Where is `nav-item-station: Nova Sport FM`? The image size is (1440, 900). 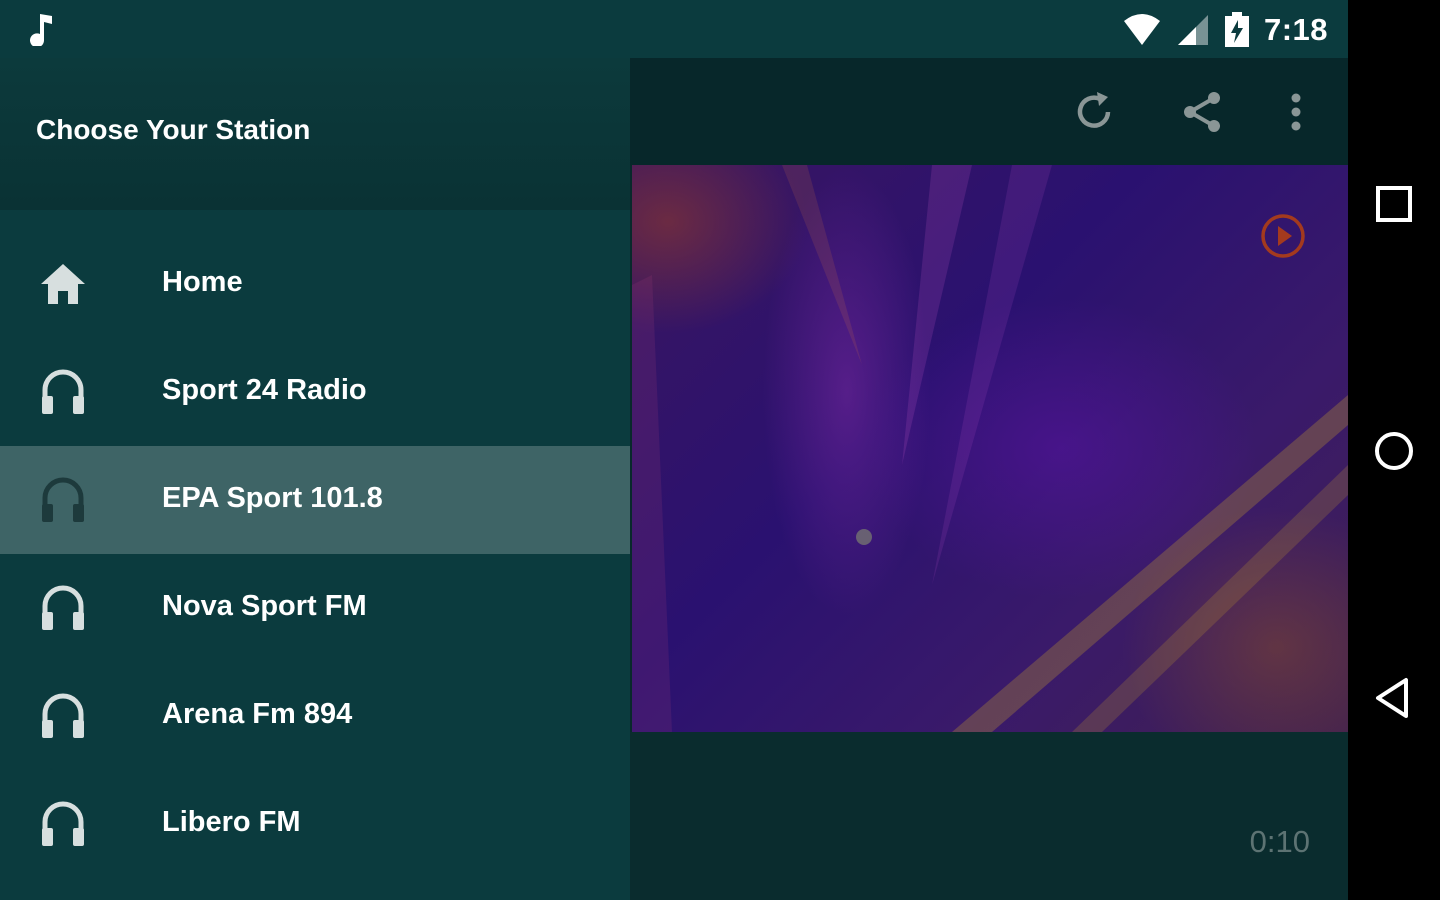
nav-item-station: Nova Sport FM is located at coordinates (315, 608).